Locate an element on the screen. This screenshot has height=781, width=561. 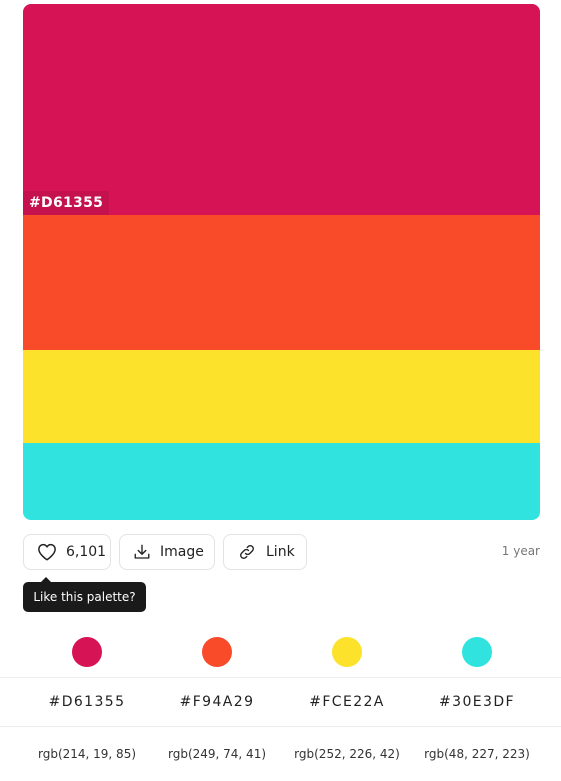
tooltip-text: Like this palette? is located at coordinates (84, 597).